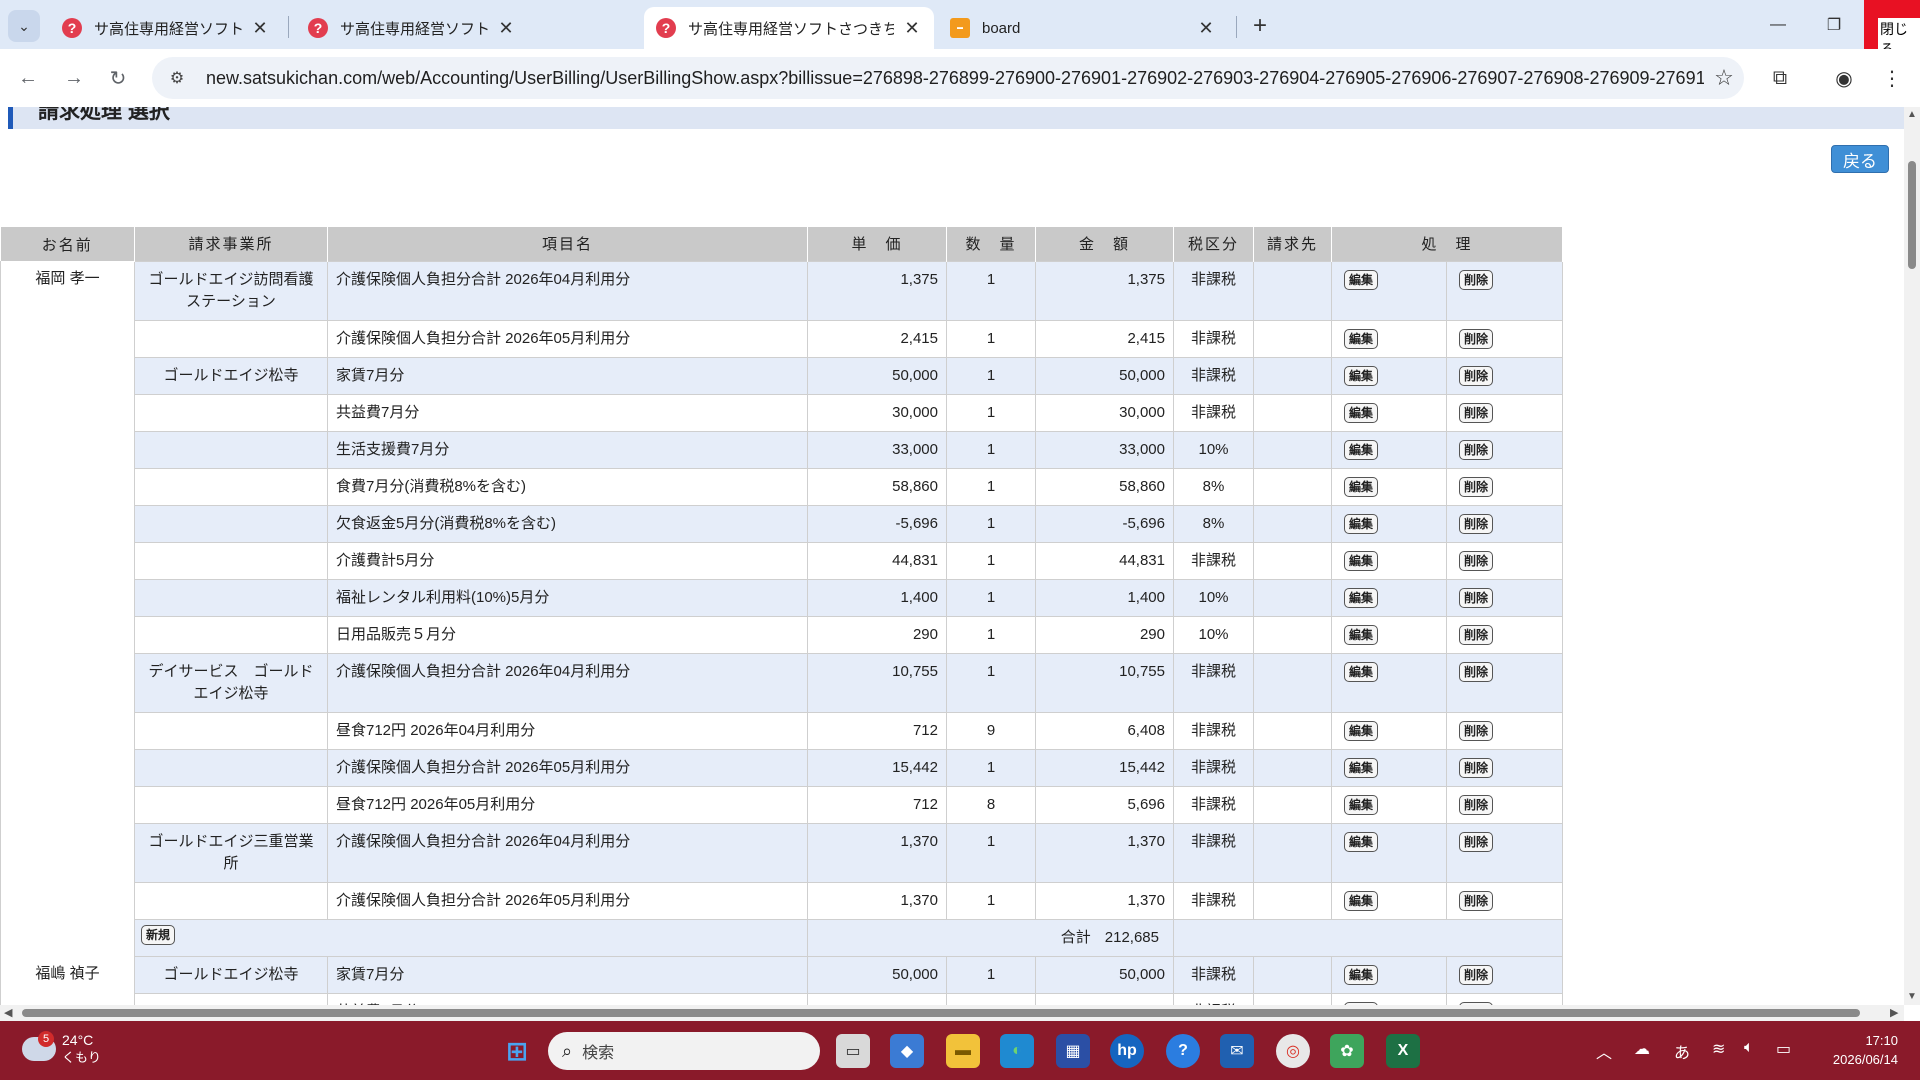  What do you see at coordinates (1860, 159) in the screenshot?
I see `back-button: 戻る` at bounding box center [1860, 159].